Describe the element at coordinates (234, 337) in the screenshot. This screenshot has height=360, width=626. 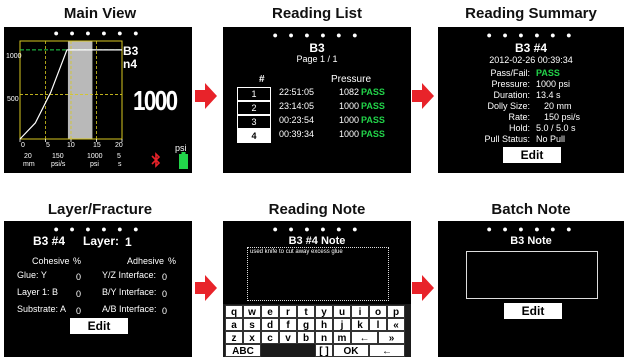
I see `key-z: z` at that location.